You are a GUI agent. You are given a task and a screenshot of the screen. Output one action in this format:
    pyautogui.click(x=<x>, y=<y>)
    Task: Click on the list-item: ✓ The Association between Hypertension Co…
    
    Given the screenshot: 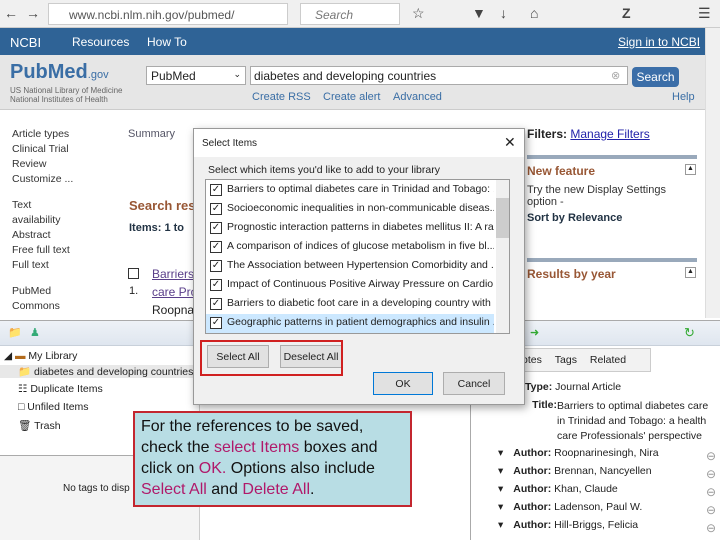 What is the action you would take?
    pyautogui.click(x=350, y=266)
    